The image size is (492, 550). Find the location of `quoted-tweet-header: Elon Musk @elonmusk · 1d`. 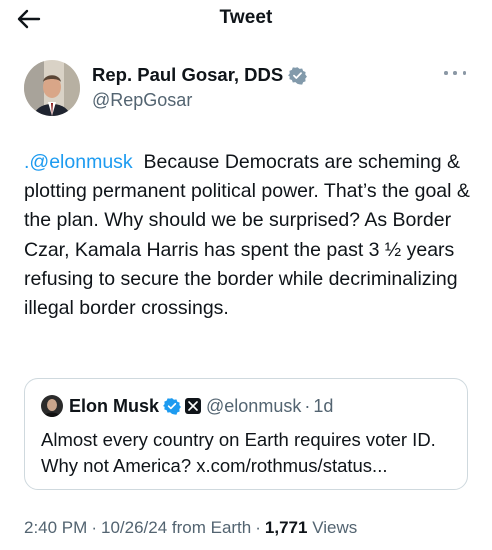

quoted-tweet-header: Elon Musk @elonmusk · 1d is located at coordinates (187, 406).